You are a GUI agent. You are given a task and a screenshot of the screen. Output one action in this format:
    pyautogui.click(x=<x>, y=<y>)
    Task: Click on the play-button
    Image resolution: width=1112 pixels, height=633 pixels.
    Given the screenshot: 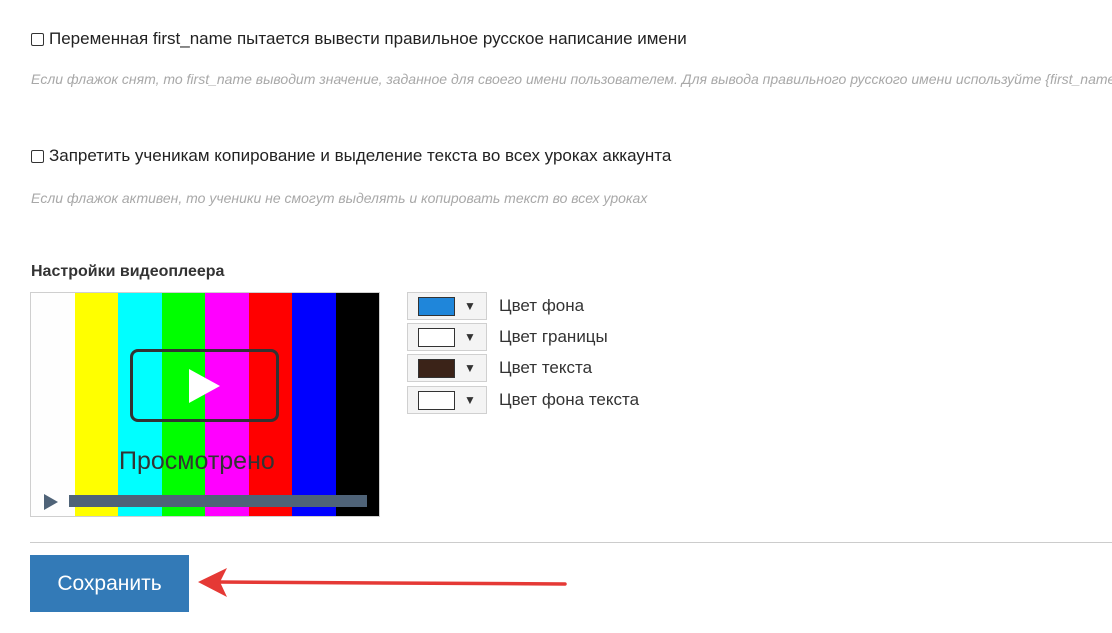 What is the action you would take?
    pyautogui.click(x=204, y=385)
    